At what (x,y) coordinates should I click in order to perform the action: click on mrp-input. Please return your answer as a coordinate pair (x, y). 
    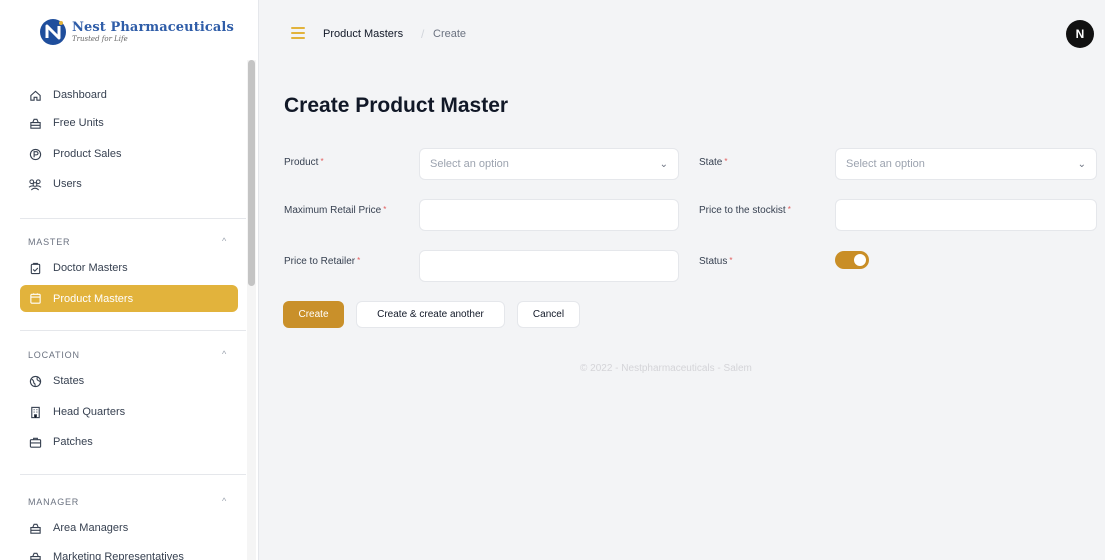
    Looking at the image, I should click on (549, 215).